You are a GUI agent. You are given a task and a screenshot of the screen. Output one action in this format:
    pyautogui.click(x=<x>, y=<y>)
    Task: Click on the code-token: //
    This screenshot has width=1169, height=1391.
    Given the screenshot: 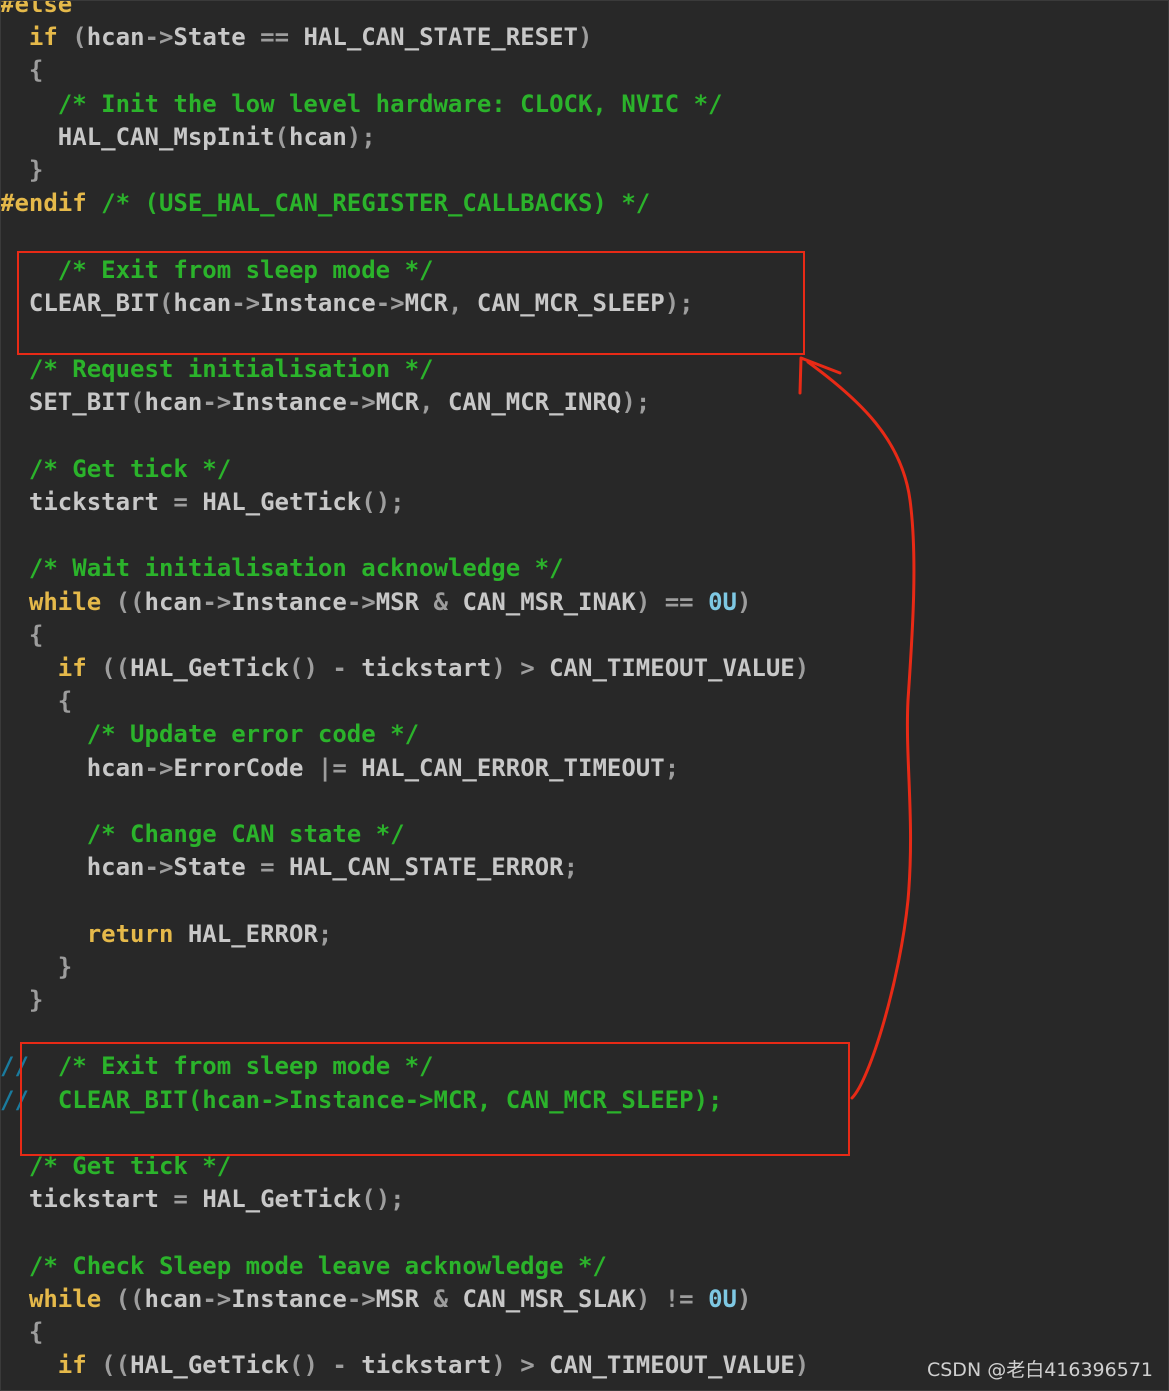 What is the action you would take?
    pyautogui.click(x=14, y=1066)
    